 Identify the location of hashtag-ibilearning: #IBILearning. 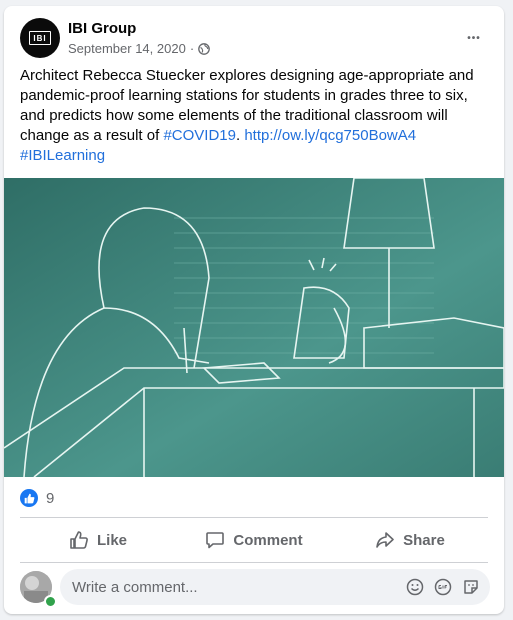
(62, 155).